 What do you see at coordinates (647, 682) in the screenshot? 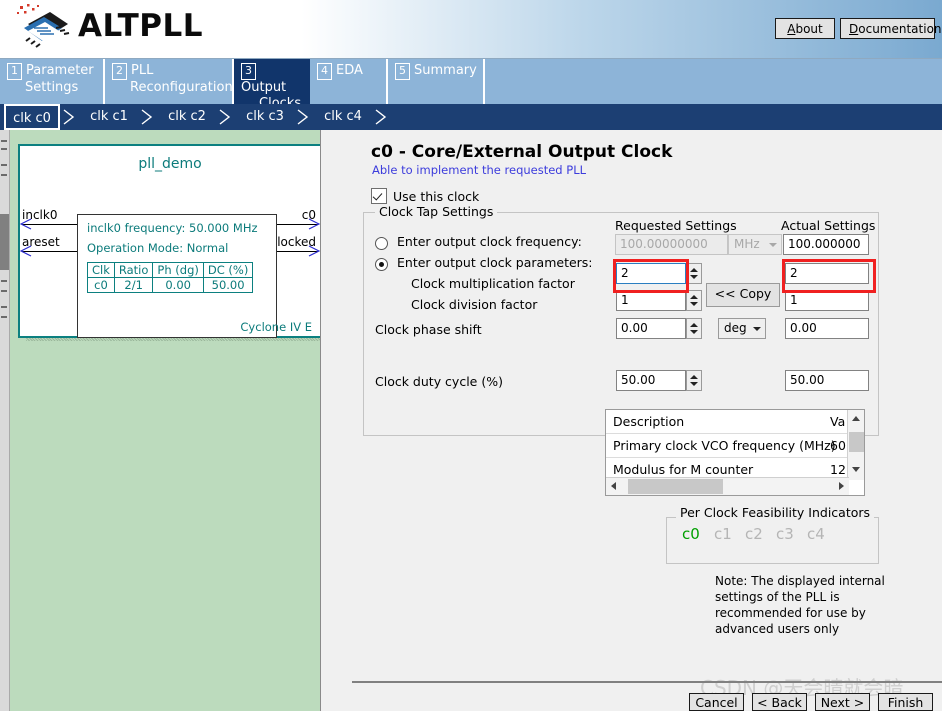
I see `footer-divider` at bounding box center [647, 682].